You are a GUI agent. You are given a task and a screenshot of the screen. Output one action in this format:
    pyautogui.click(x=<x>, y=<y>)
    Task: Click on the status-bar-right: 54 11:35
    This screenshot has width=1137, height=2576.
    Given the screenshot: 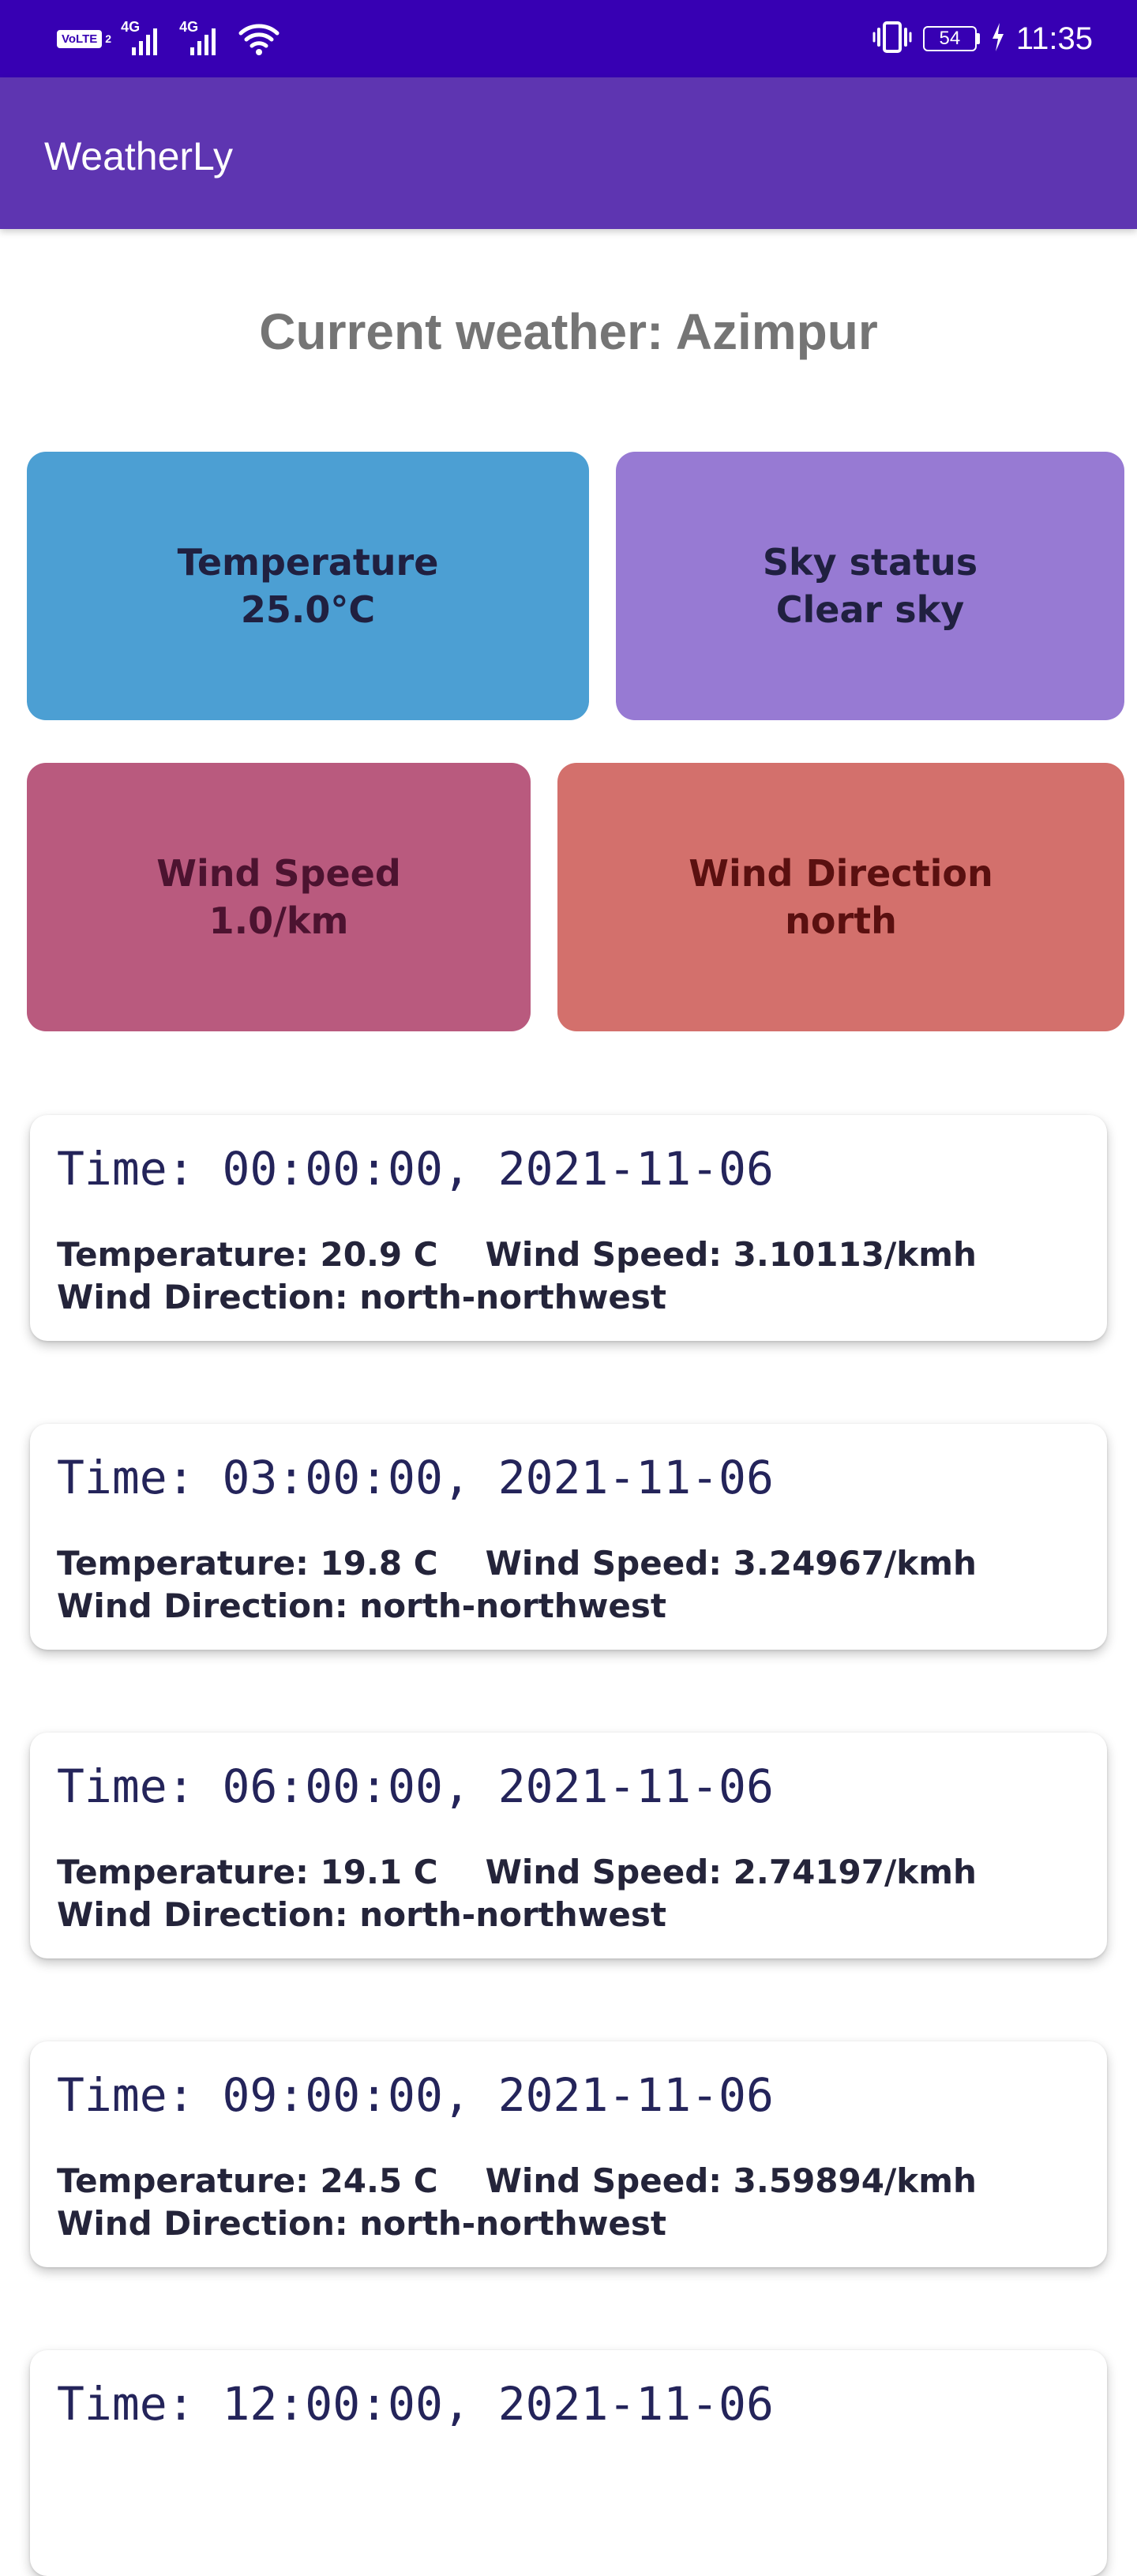 What is the action you would take?
    pyautogui.click(x=982, y=38)
    